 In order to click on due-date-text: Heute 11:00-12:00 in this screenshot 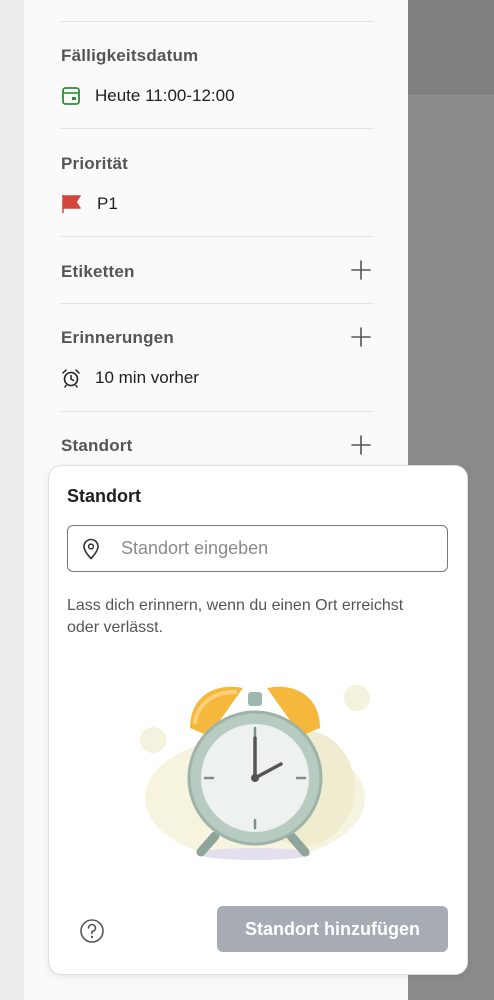, I will do `click(165, 95)`.